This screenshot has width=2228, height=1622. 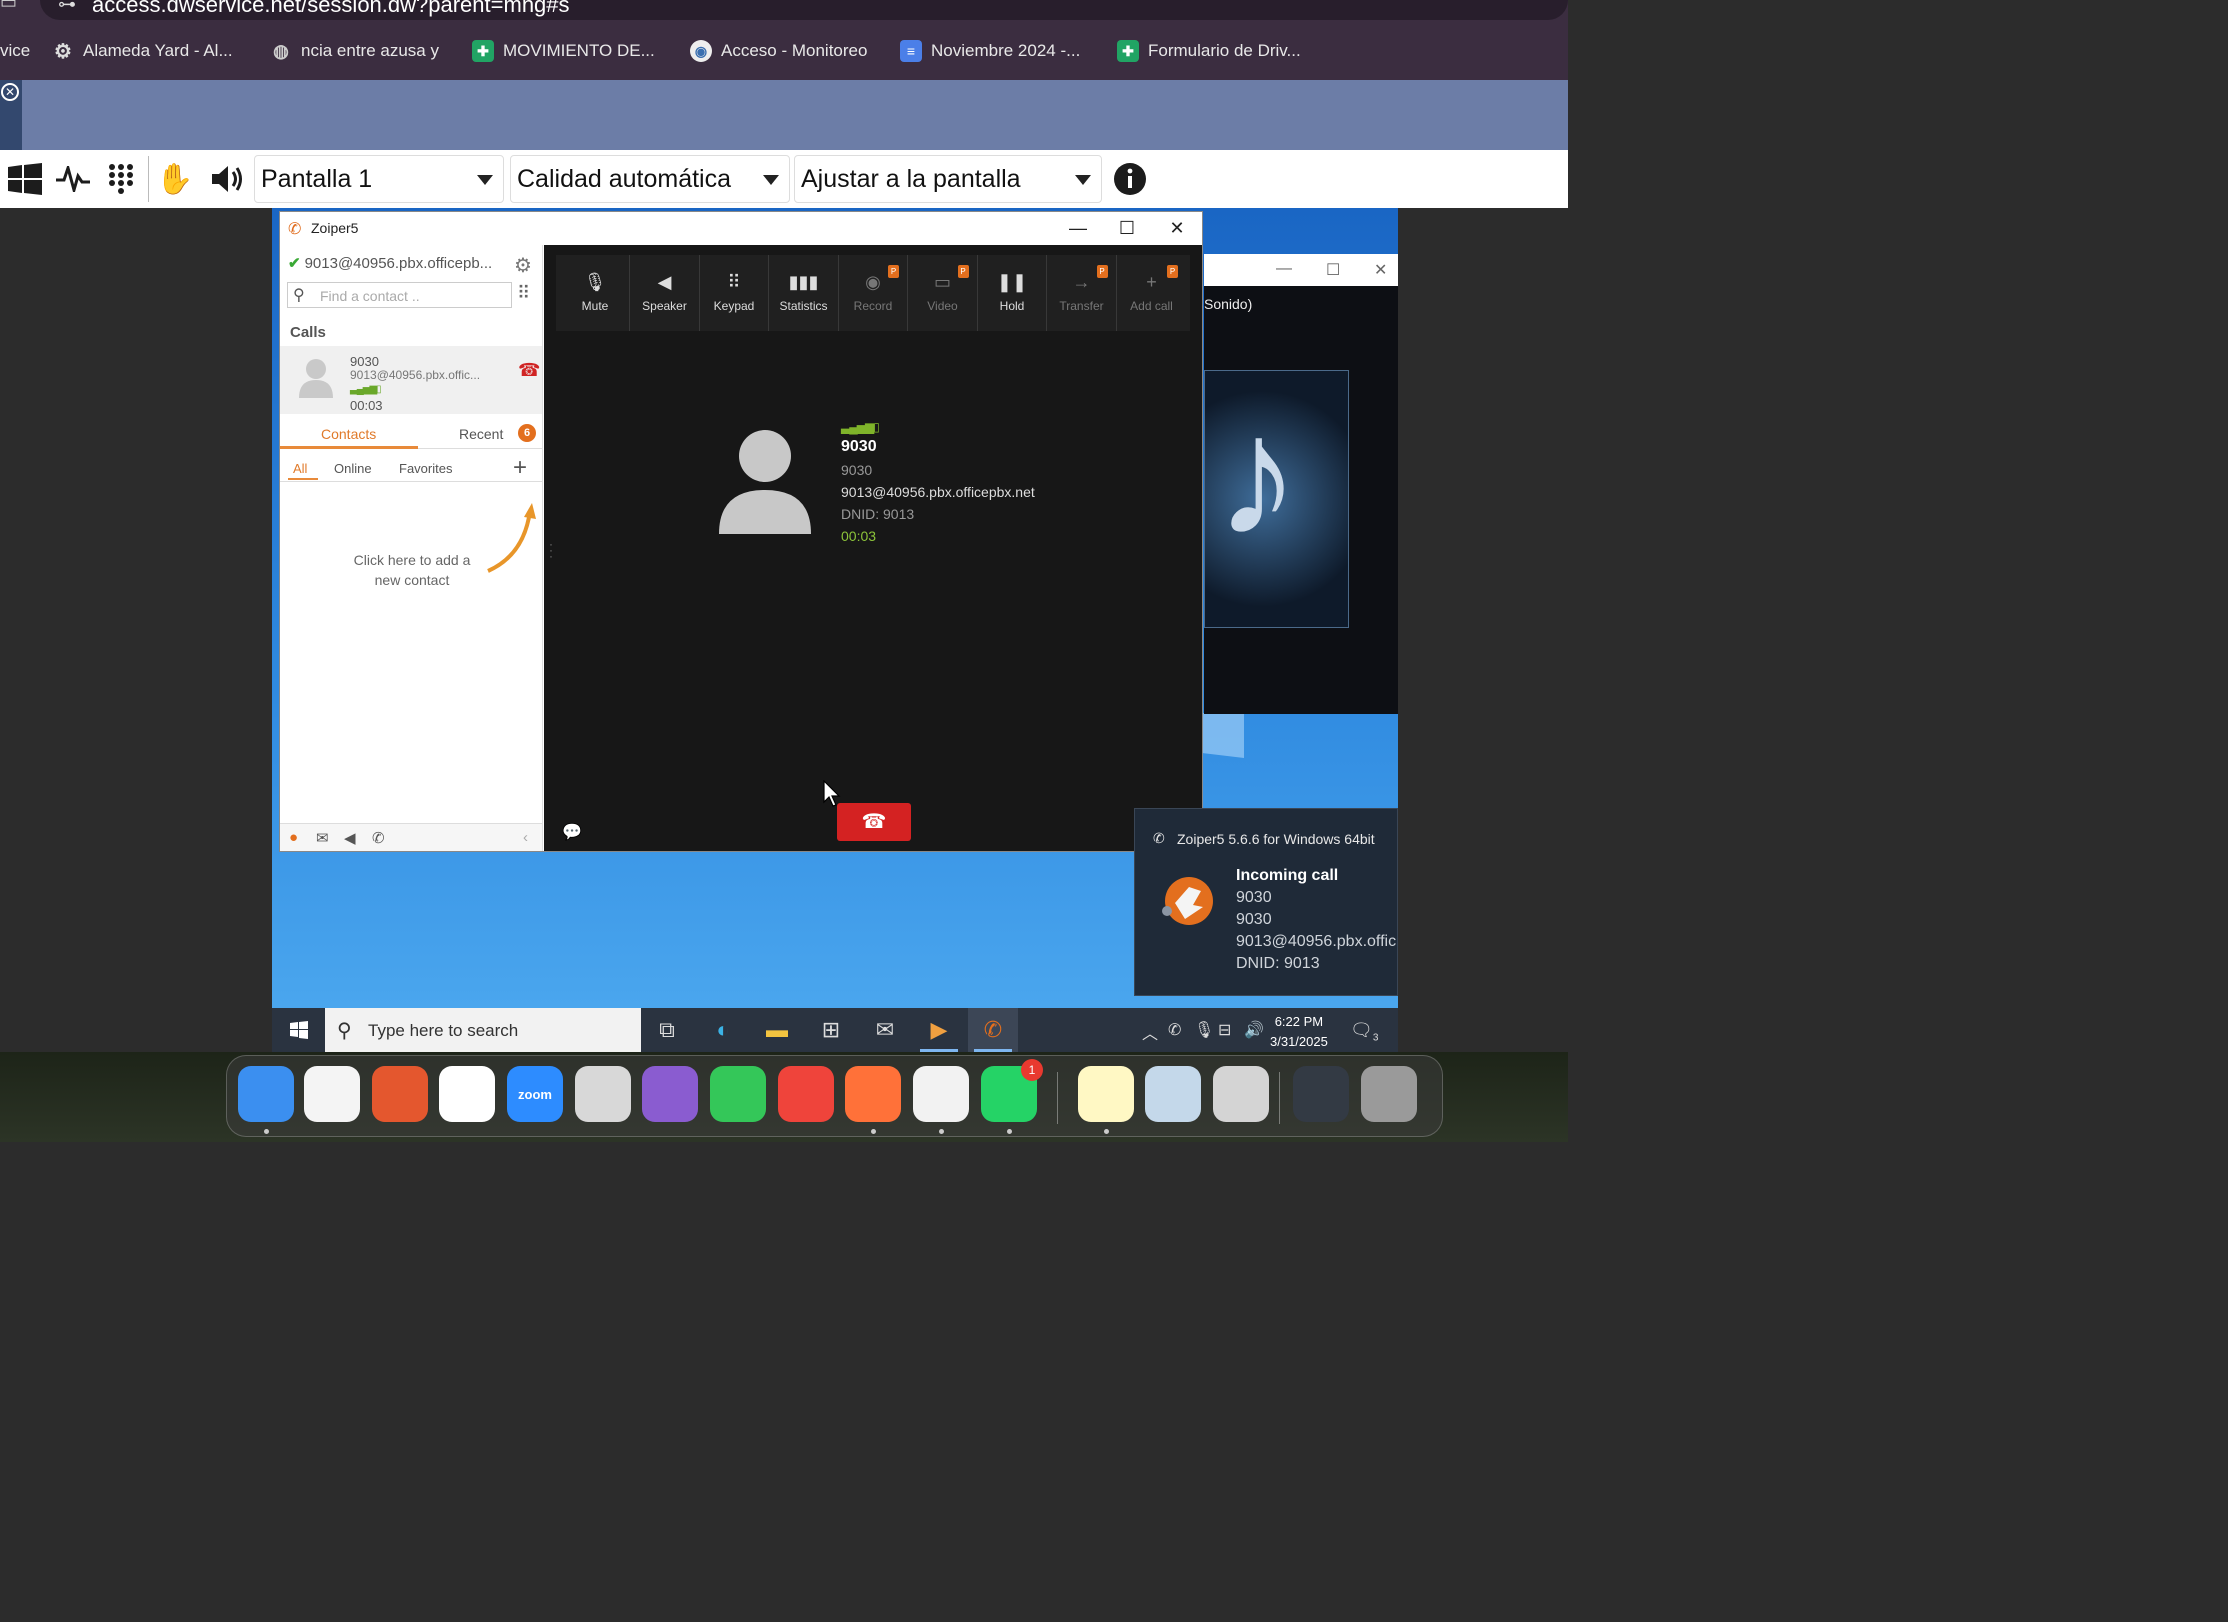 I want to click on contact-search-input: ⚲ Find a contact .., so click(x=399, y=295).